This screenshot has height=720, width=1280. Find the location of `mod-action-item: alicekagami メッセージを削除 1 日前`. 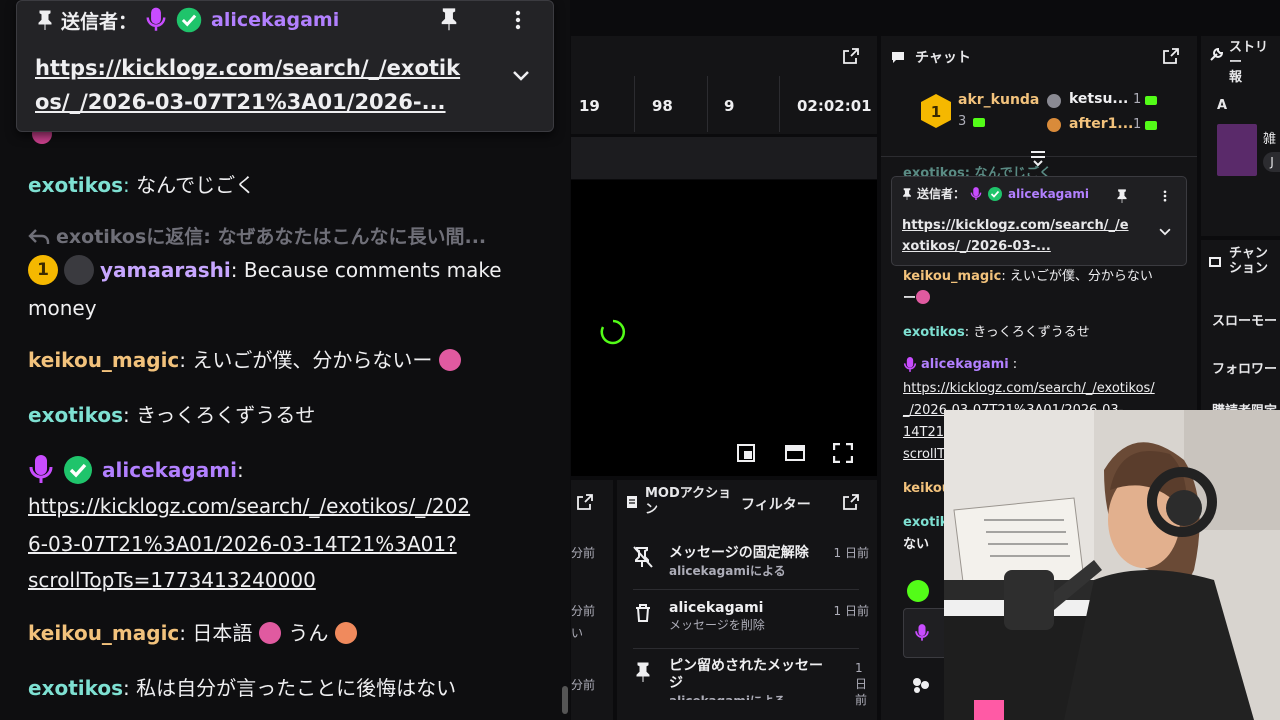

mod-action-item: alicekagami メッセージを削除 1 日前 is located at coordinates (751, 616).